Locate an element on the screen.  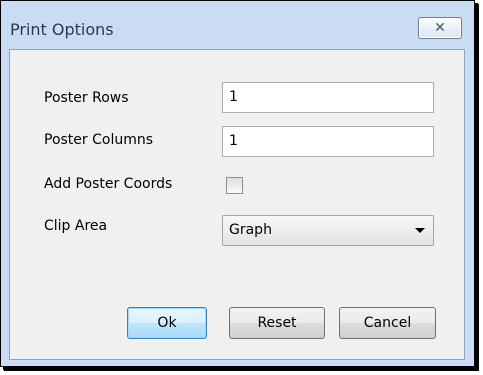
add-poster-coords-label: Add Poster Coords is located at coordinates (108, 184).